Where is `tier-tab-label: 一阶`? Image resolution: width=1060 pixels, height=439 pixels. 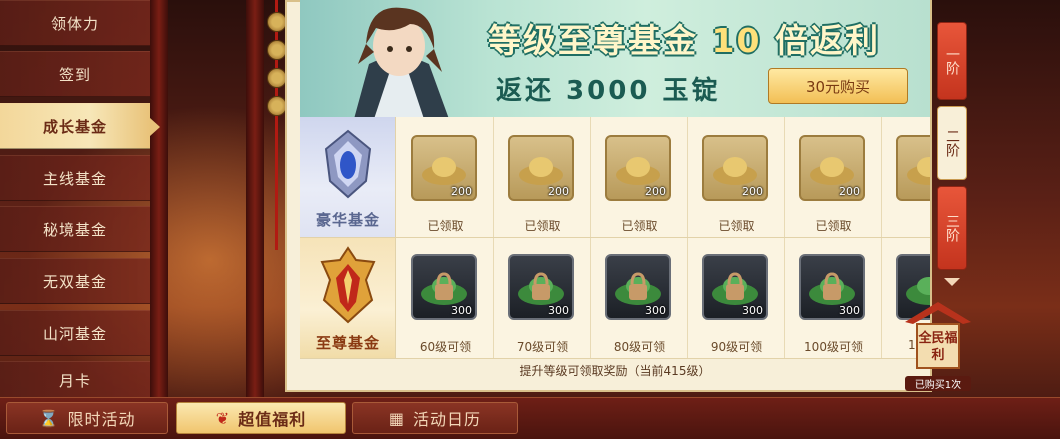 tier-tab-label: 一阶 is located at coordinates (952, 61).